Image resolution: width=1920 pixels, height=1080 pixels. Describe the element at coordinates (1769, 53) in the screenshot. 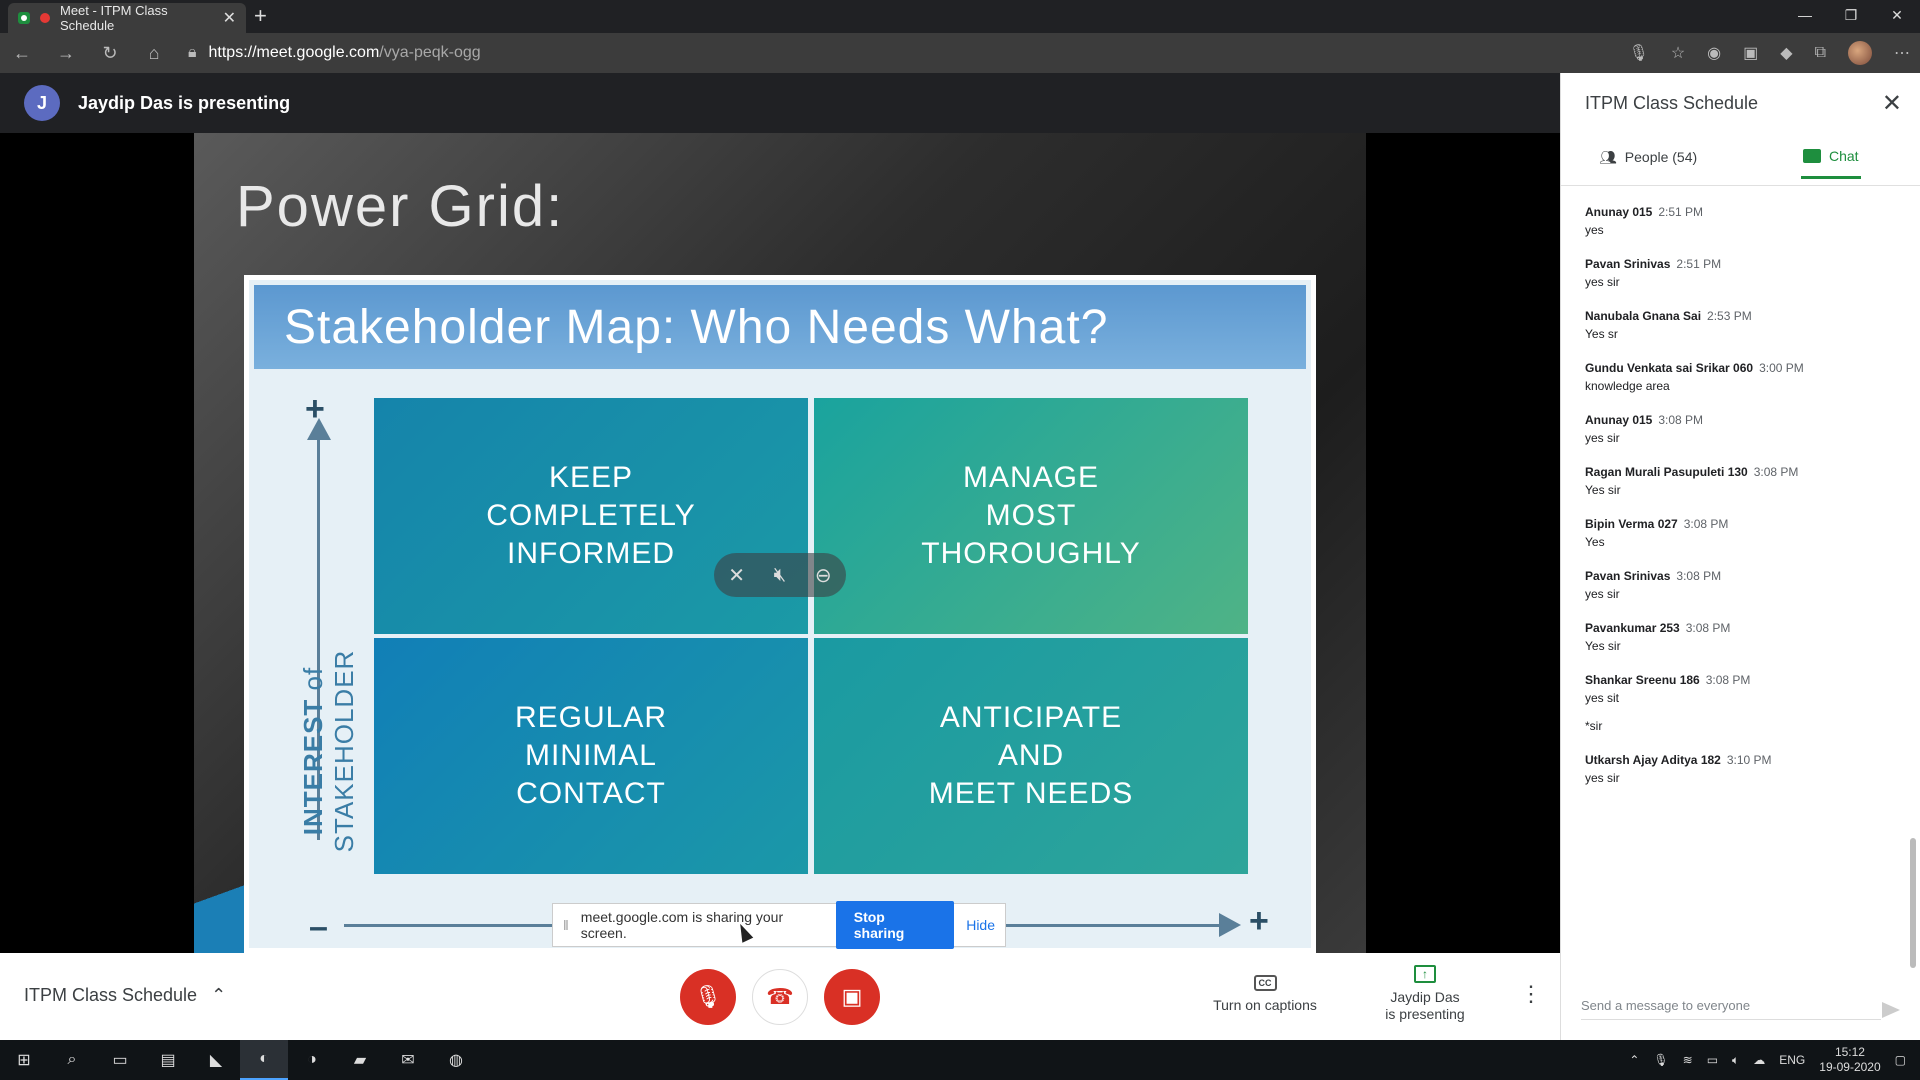

I see `browser-toolbar-right: 🎙︎ ☆ ◉ ▣ ◆ ⧉ ⋯` at that location.